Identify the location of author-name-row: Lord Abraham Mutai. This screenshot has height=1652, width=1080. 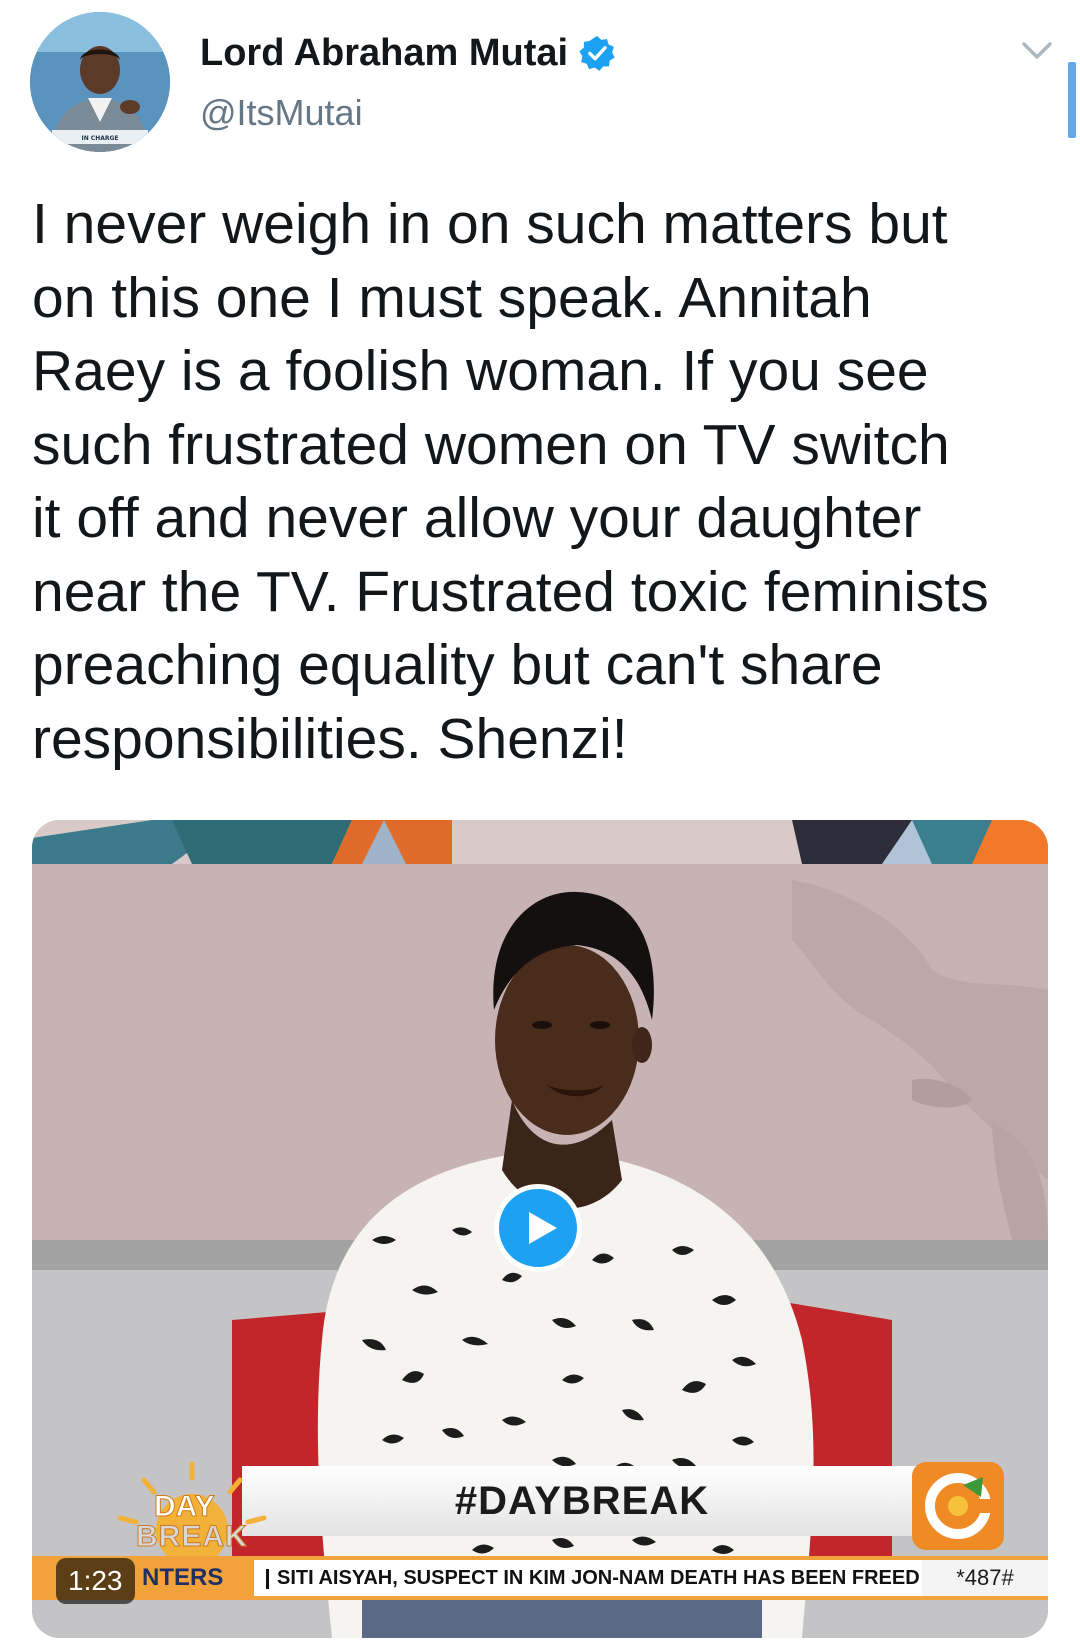
(408, 53).